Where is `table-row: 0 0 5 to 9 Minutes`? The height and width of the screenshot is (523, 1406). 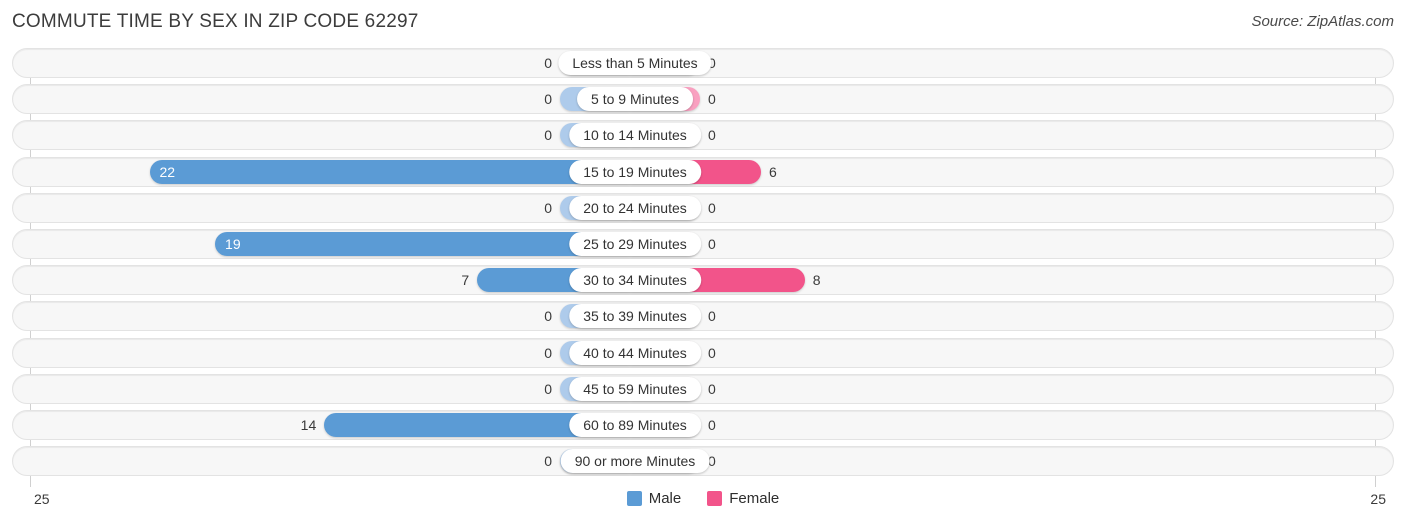
table-row: 0 0 5 to 9 Minutes is located at coordinates (703, 99).